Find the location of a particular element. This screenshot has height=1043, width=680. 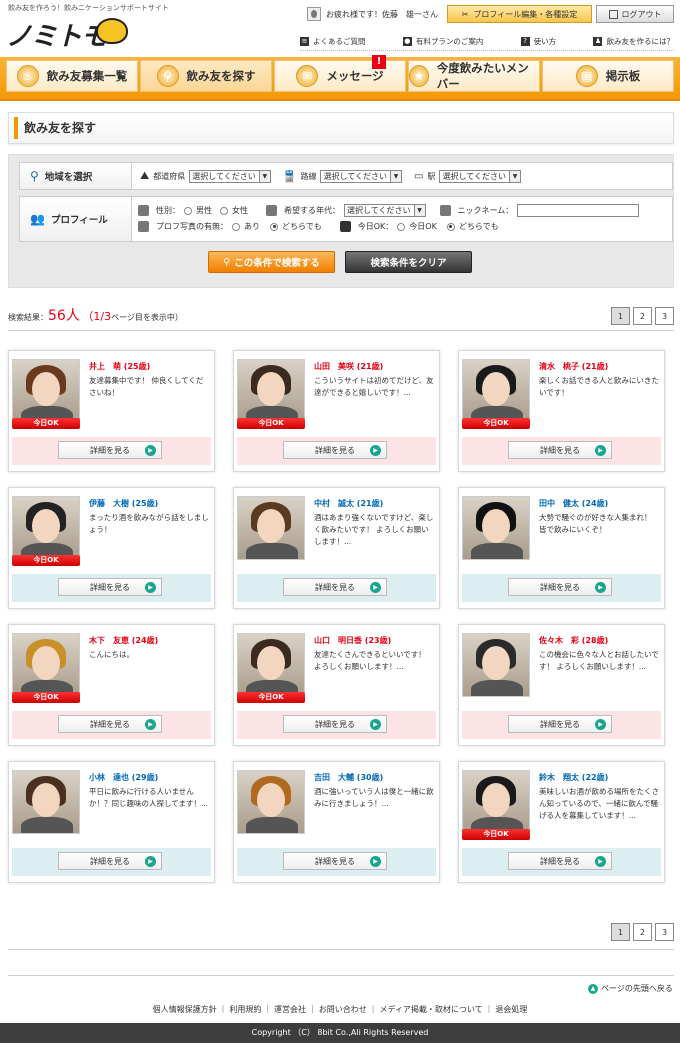

member-name-link: 中村 誠太 (21歳) is located at coordinates (348, 503).